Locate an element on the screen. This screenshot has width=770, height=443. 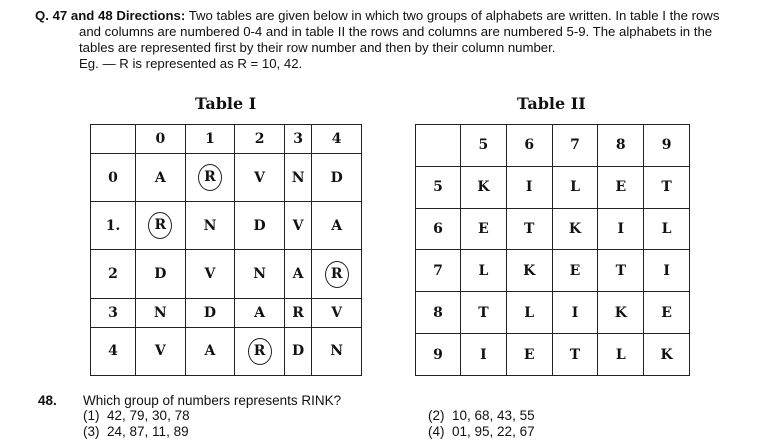
table-2-title: Table II is located at coordinates (551, 103).